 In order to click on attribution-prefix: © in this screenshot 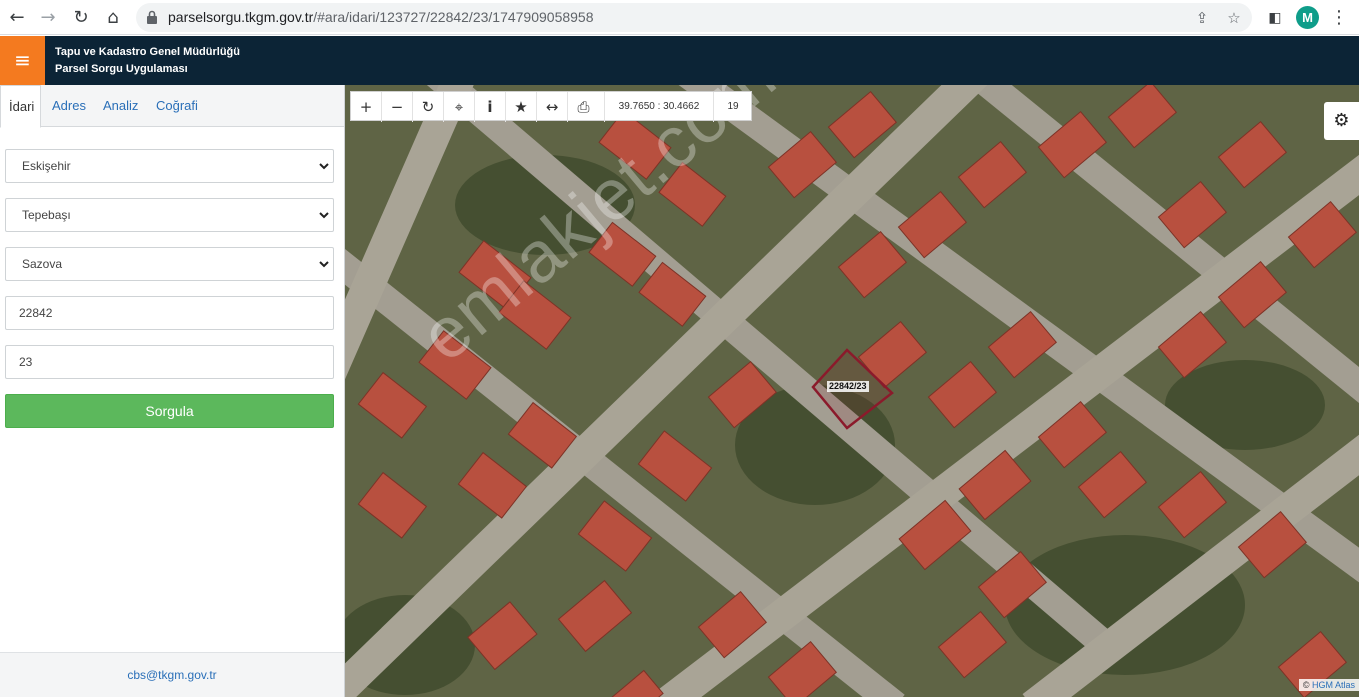, I will do `click(1306, 685)`.